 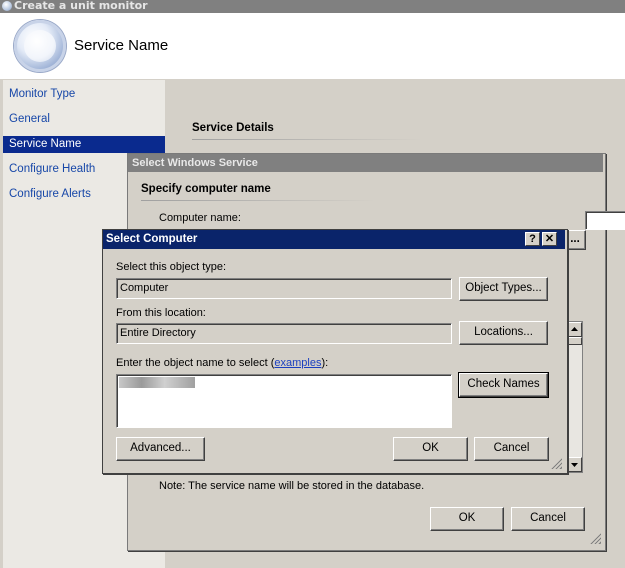 I want to click on section-divider, so click(x=307, y=139).